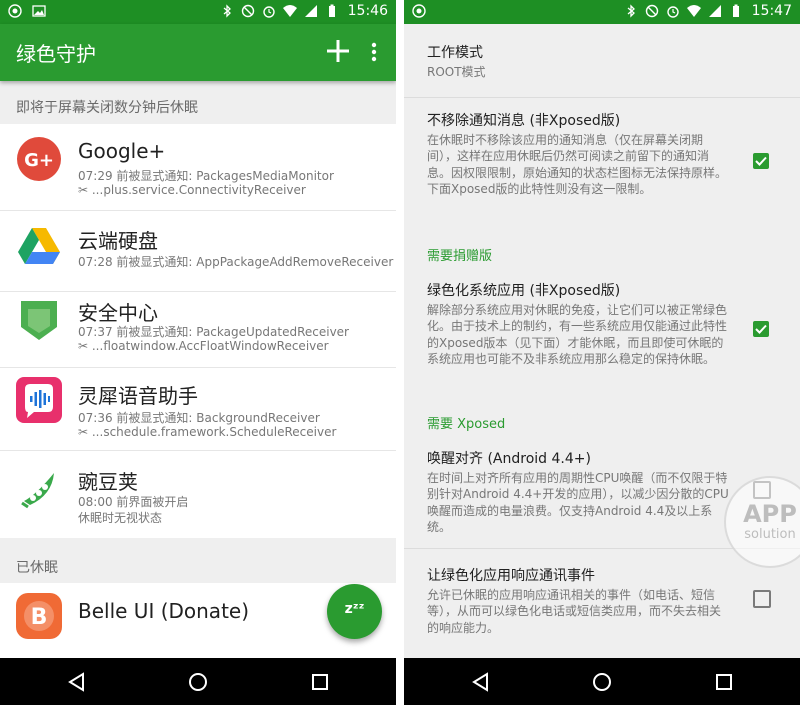 The image size is (800, 705). I want to click on app-title: 绿色守护, so click(56, 54).